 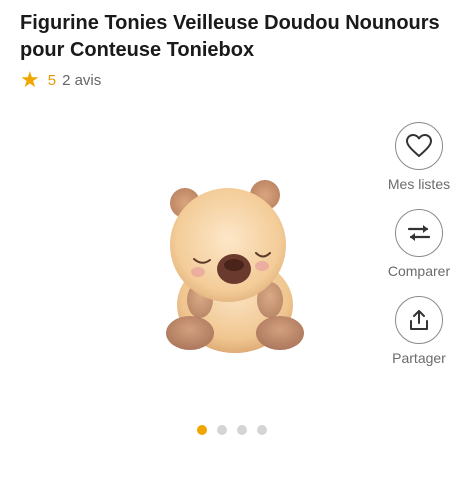 I want to click on rating-row: ★ 5 2 avis, so click(x=60, y=80).